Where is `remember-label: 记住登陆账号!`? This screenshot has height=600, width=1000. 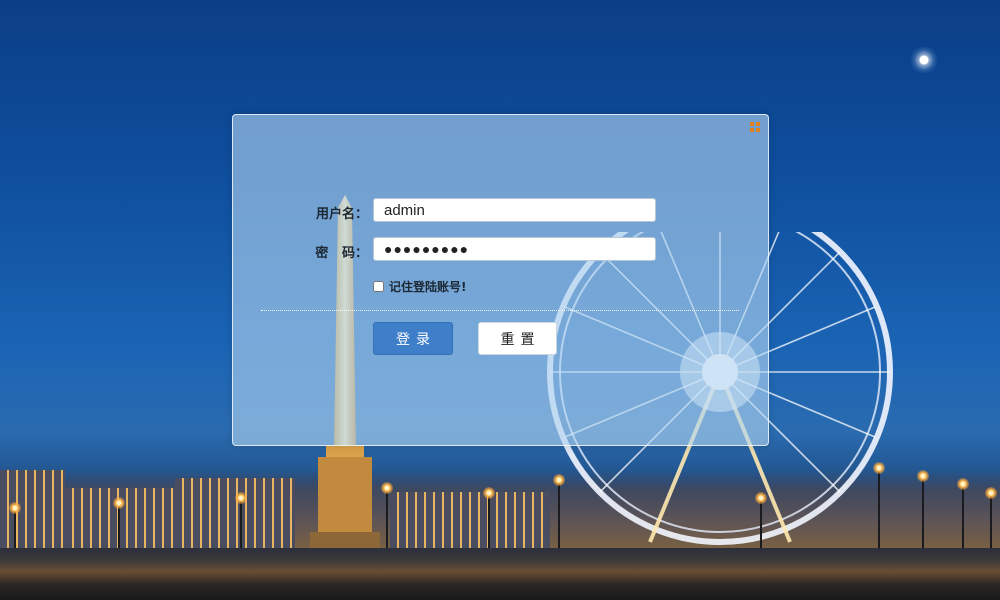
remember-label: 记住登陆账号! is located at coordinates (428, 287).